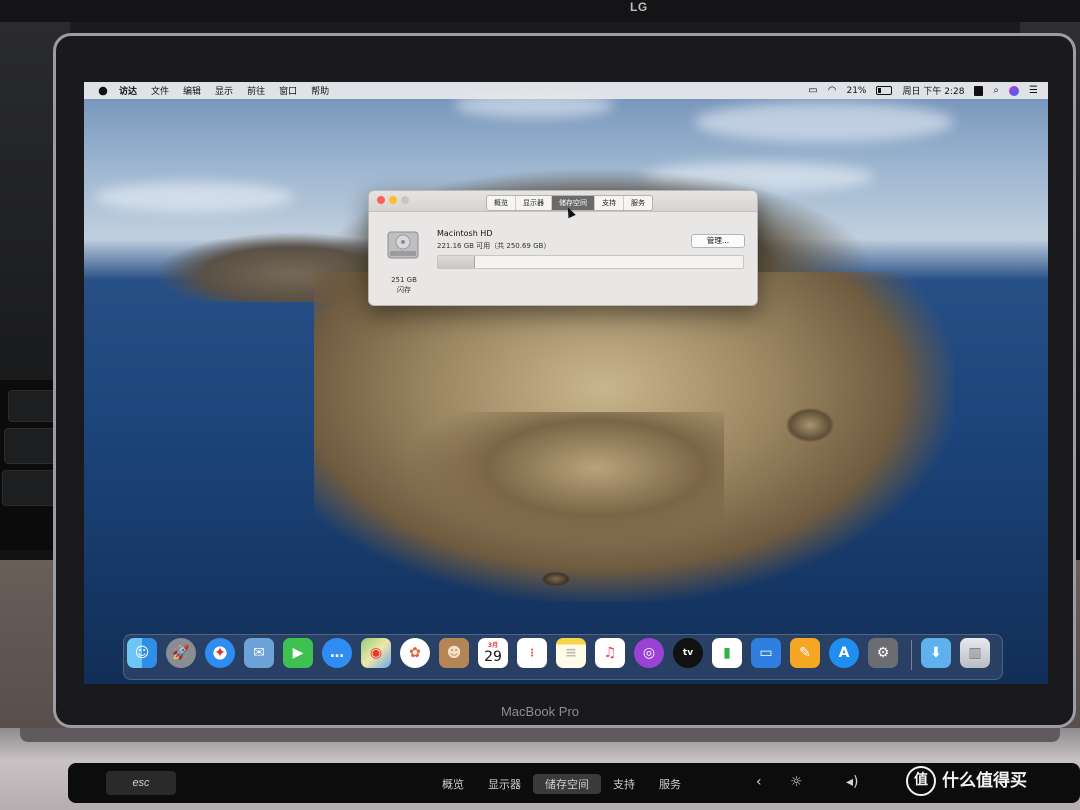 This screenshot has height=810, width=1080. I want to click on siri-icon, so click(1014, 90).